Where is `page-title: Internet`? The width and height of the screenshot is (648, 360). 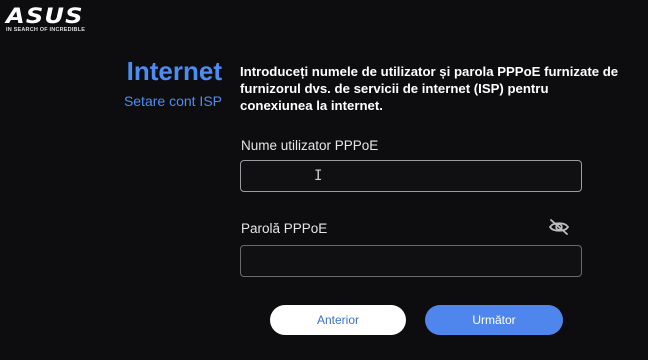
page-title: Internet is located at coordinates (174, 71).